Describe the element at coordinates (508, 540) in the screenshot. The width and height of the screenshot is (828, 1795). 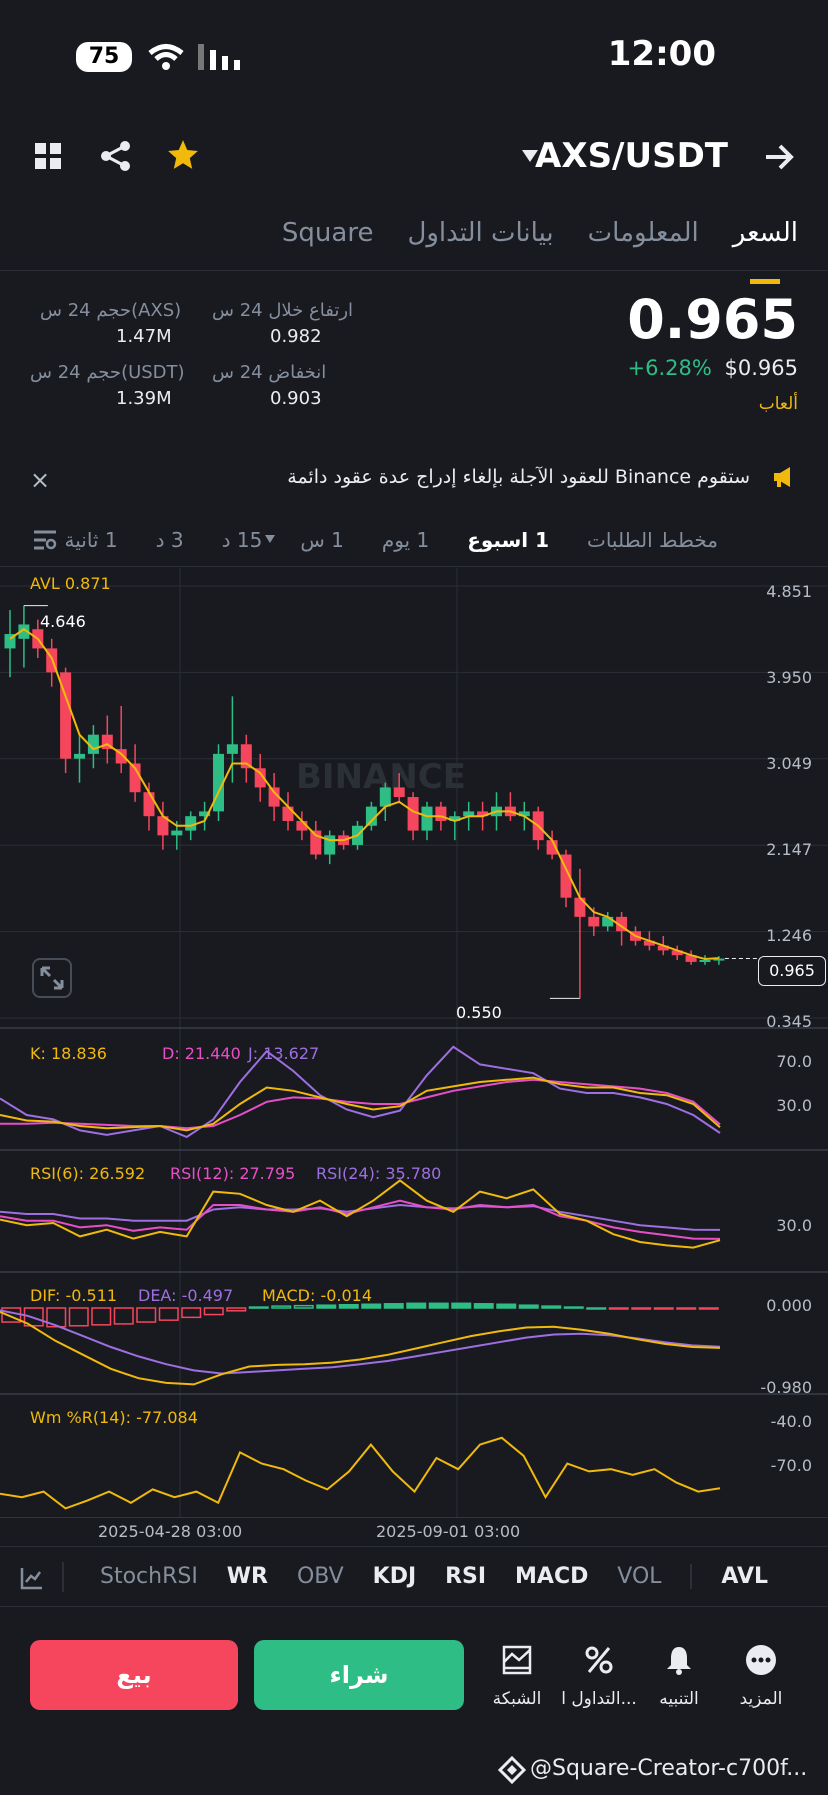
I see `interval-1w: 1 اسبوع` at that location.